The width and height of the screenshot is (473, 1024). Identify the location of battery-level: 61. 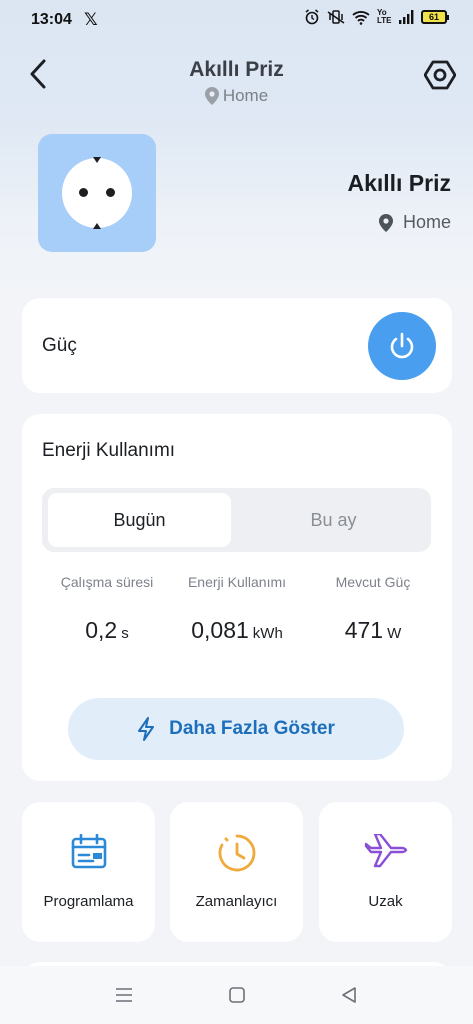
(433, 17).